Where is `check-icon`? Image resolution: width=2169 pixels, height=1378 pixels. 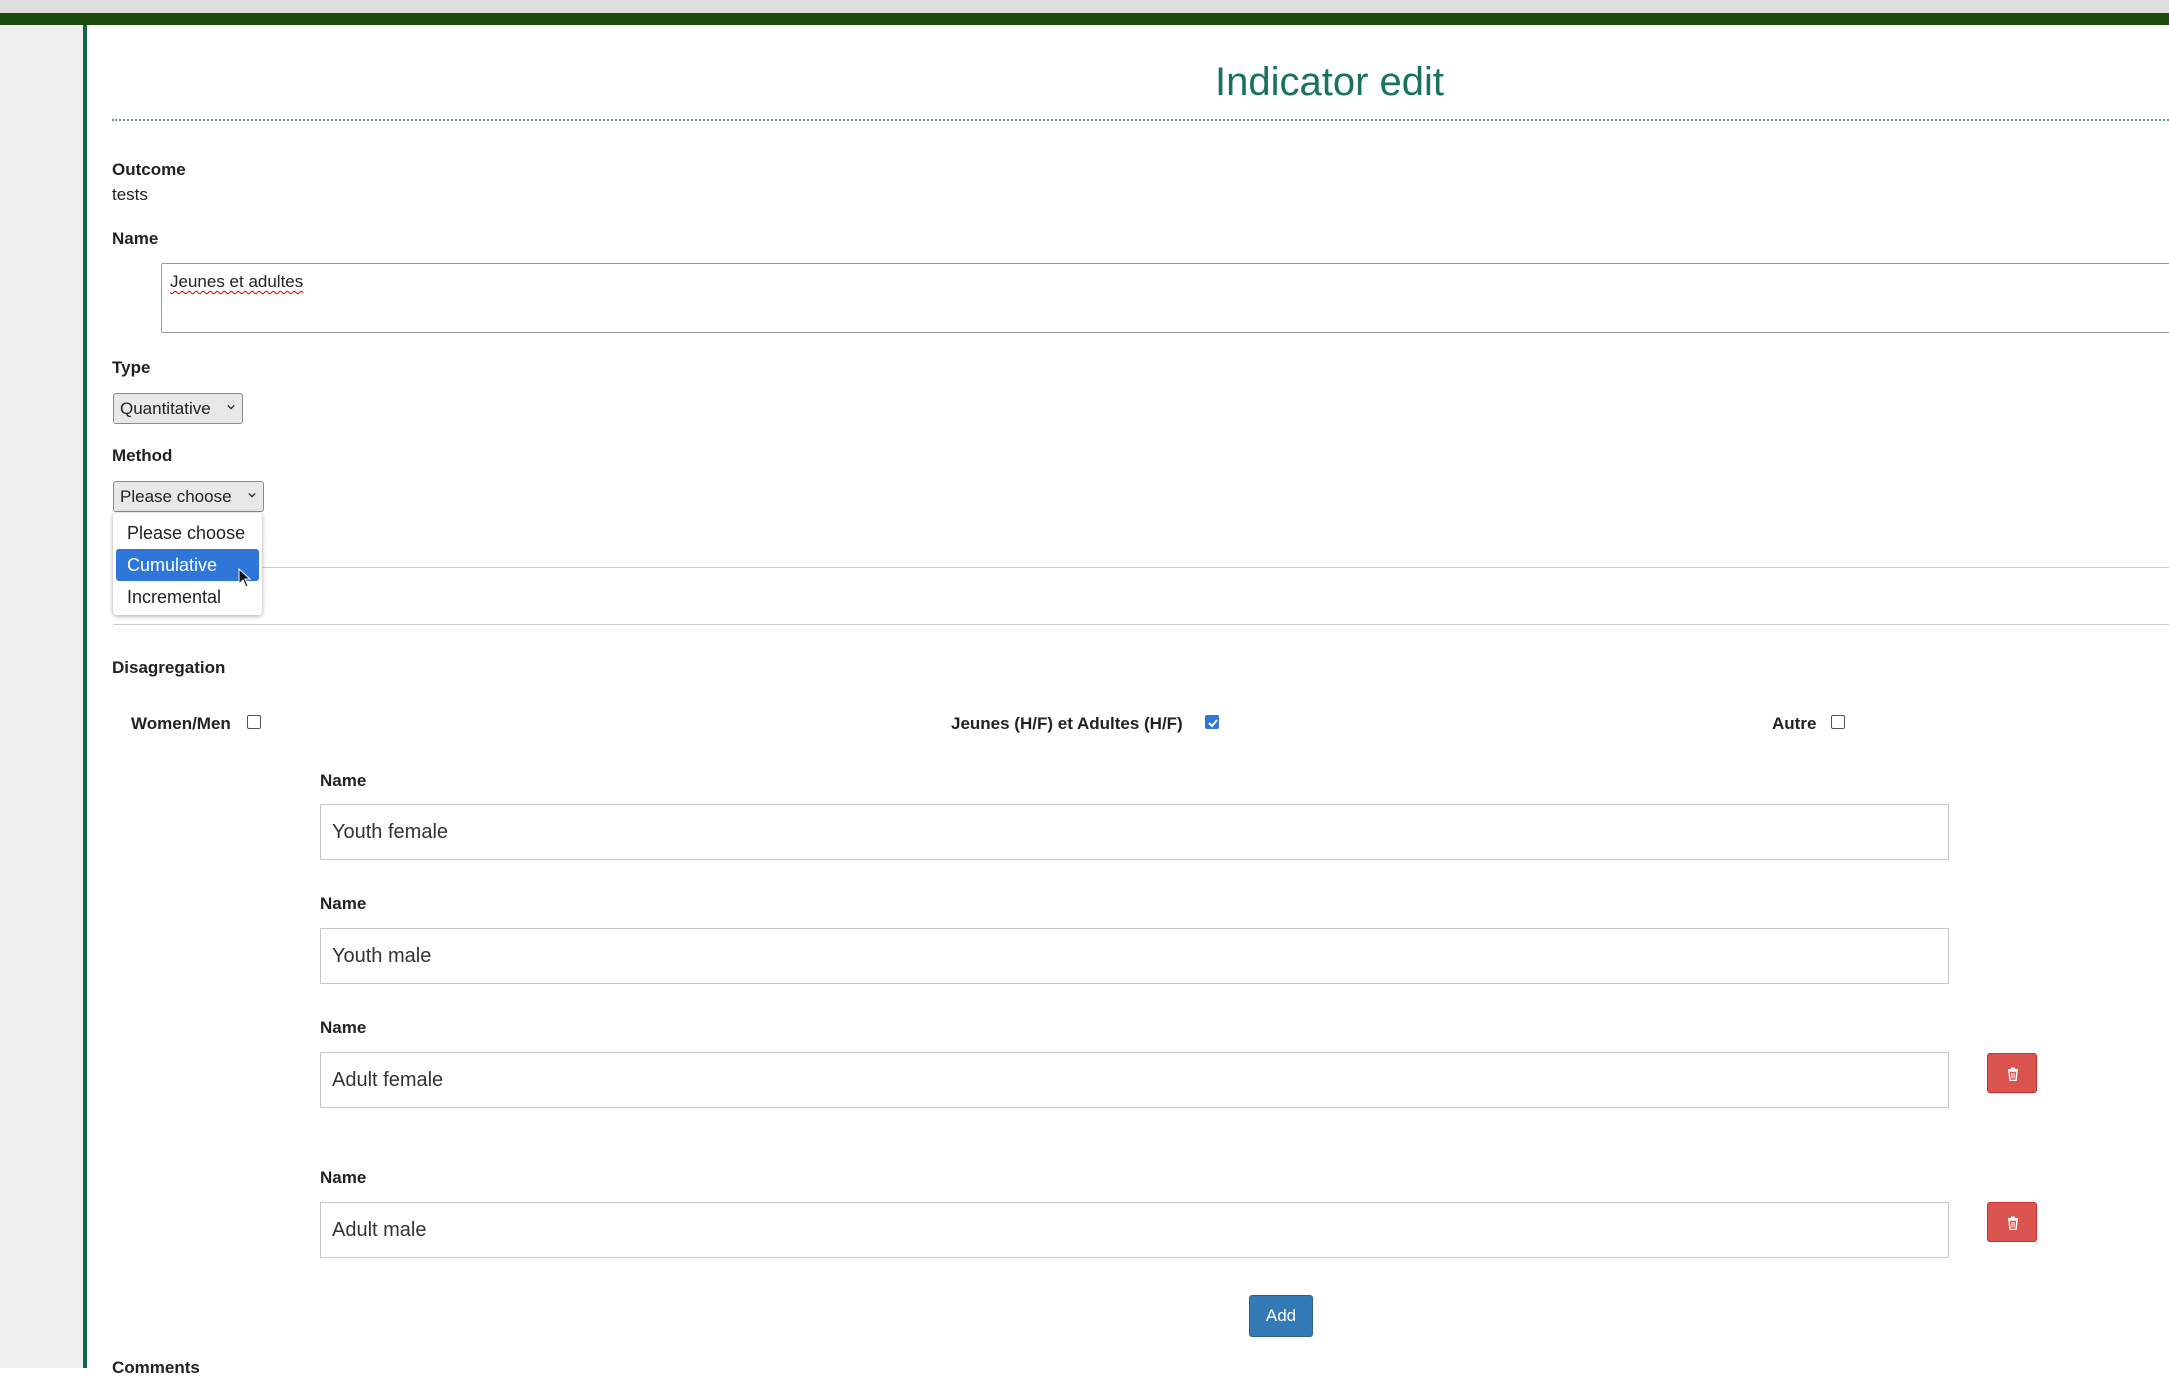
check-icon is located at coordinates (1213, 723).